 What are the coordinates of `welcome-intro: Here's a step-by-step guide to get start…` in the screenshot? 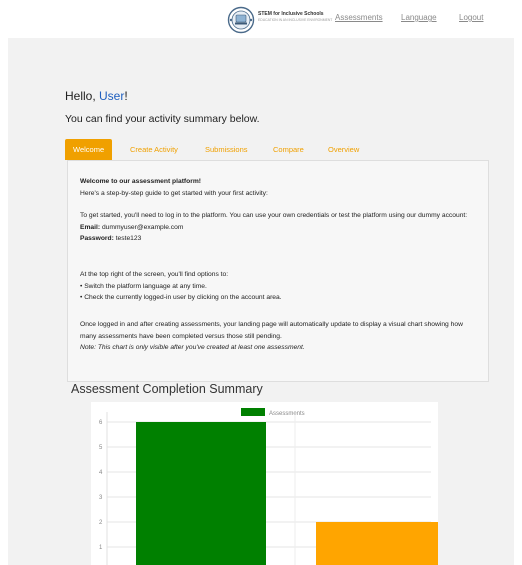 It's located at (174, 193).